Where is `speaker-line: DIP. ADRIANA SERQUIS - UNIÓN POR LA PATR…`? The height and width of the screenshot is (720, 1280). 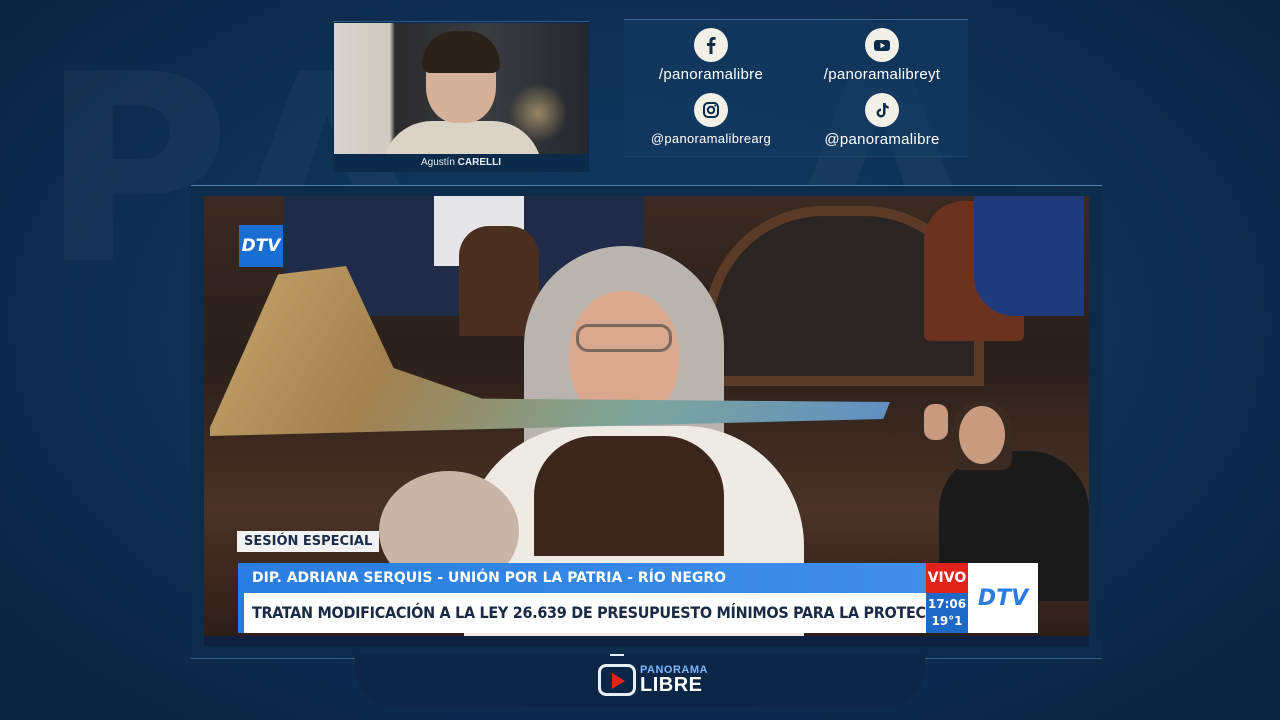 speaker-line: DIP. ADRIANA SERQUIS - UNIÓN POR LA PATR… is located at coordinates (582, 578).